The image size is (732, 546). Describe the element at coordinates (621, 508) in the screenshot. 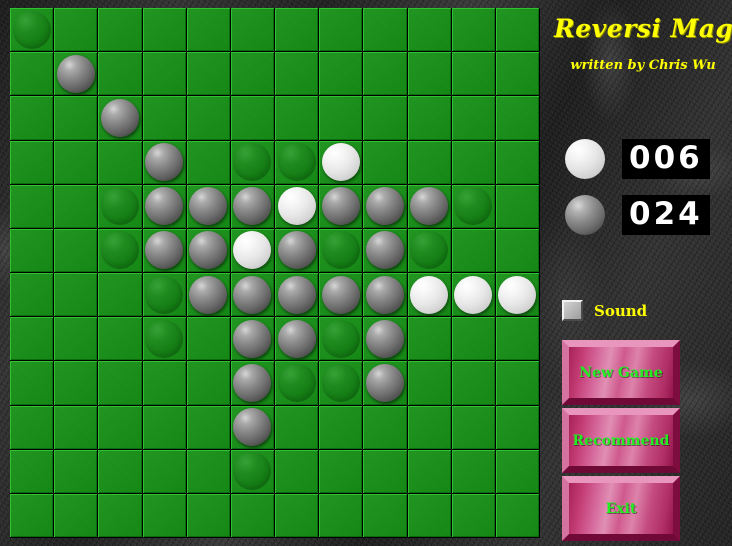

I see `exit-button: Exit` at that location.